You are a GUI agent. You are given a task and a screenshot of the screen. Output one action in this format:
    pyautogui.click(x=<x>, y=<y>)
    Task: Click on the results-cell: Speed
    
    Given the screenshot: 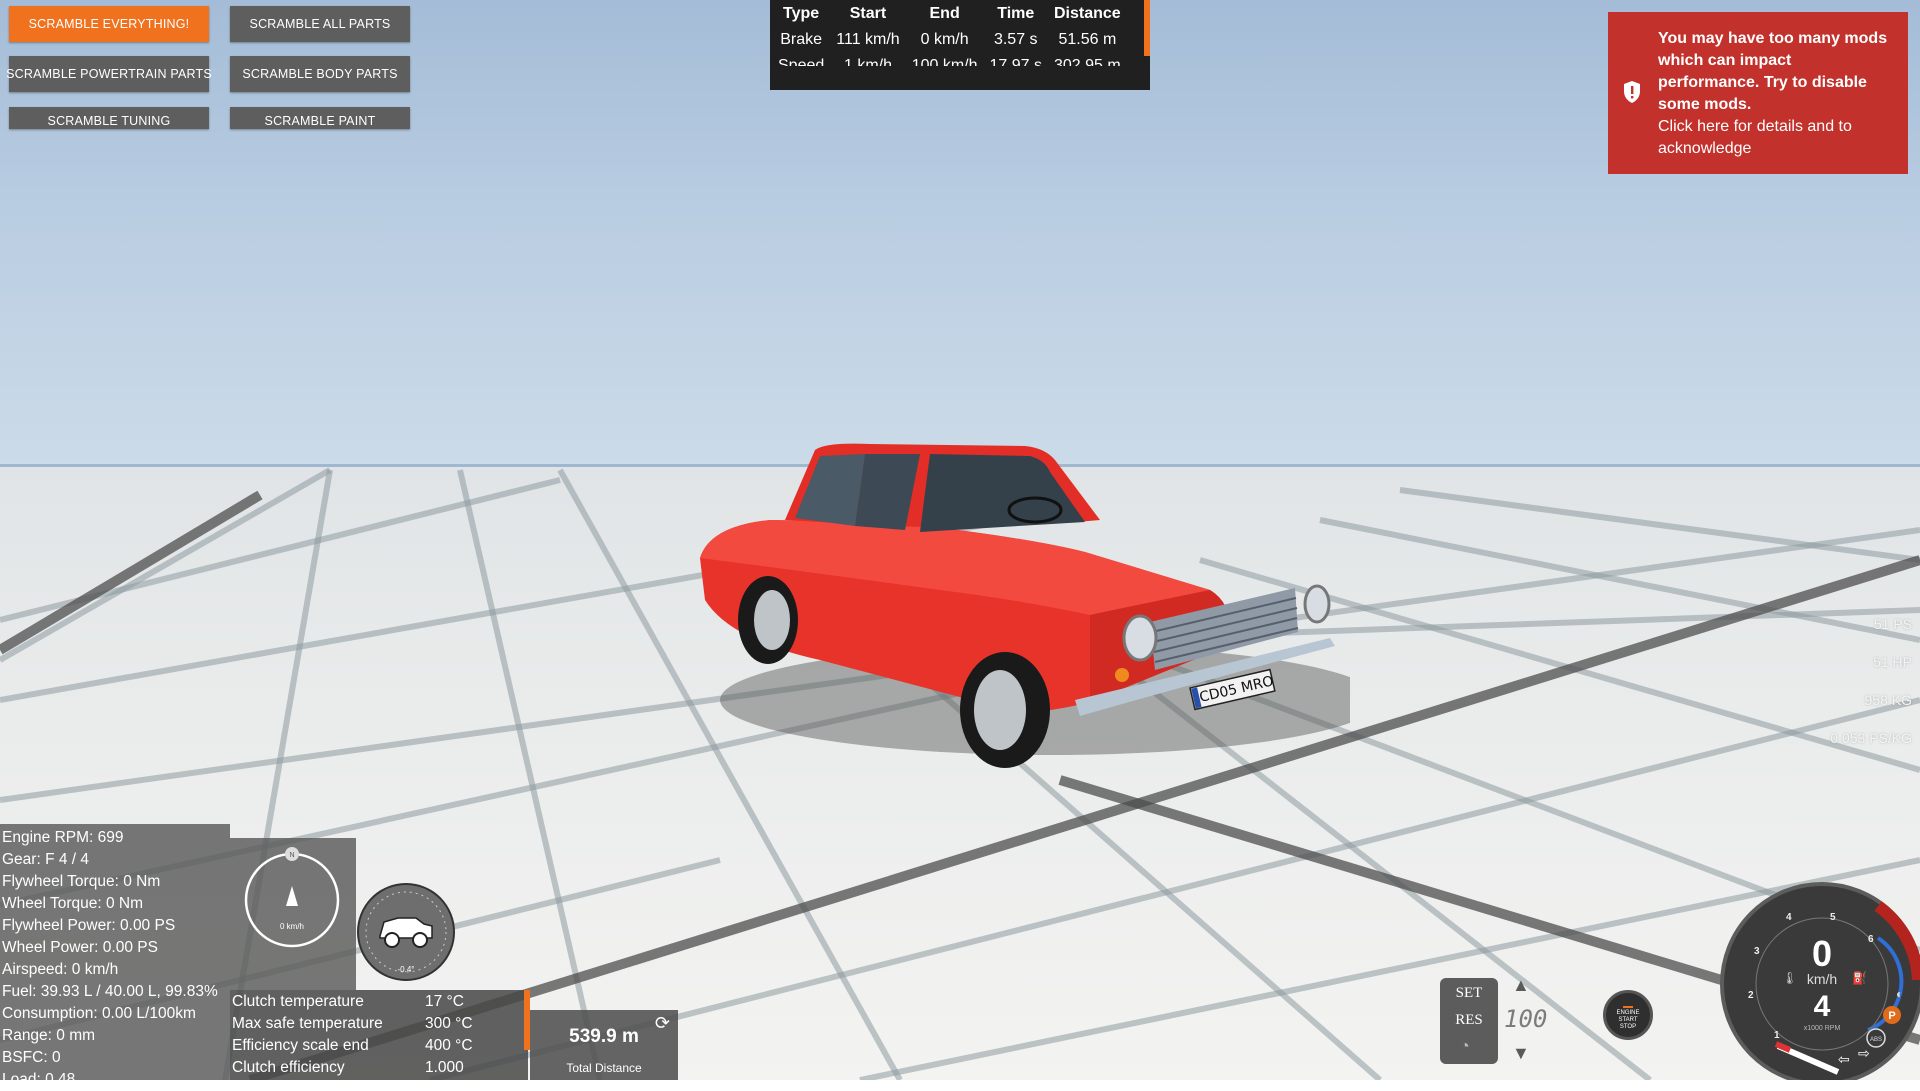 What is the action you would take?
    pyautogui.click(x=801, y=61)
    